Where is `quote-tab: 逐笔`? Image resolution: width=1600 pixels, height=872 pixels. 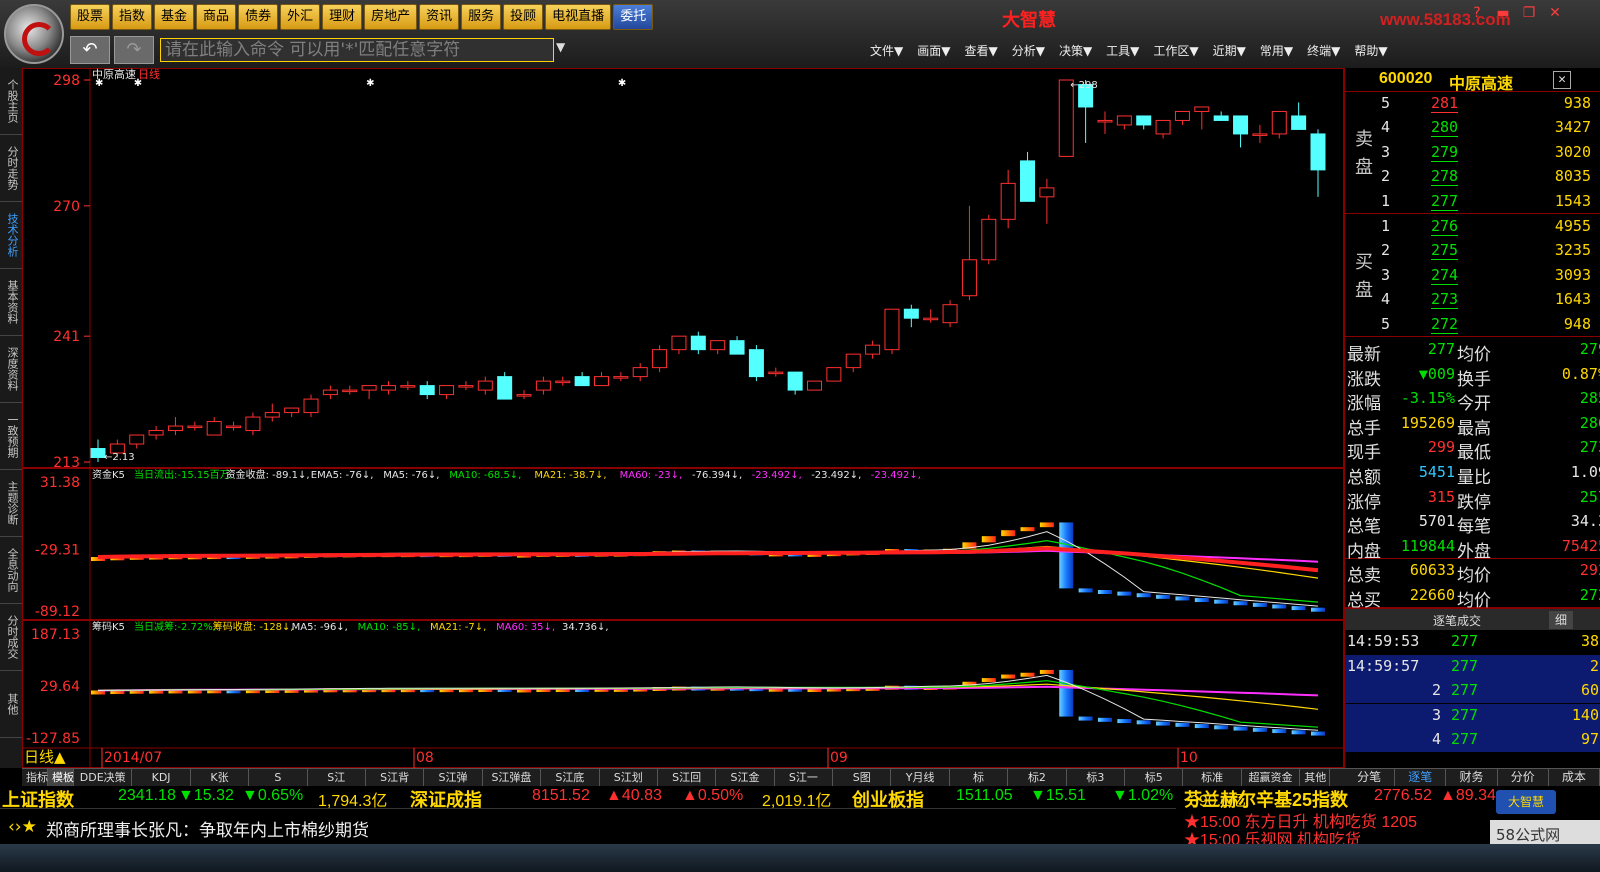 quote-tab: 逐笔 is located at coordinates (1421, 777).